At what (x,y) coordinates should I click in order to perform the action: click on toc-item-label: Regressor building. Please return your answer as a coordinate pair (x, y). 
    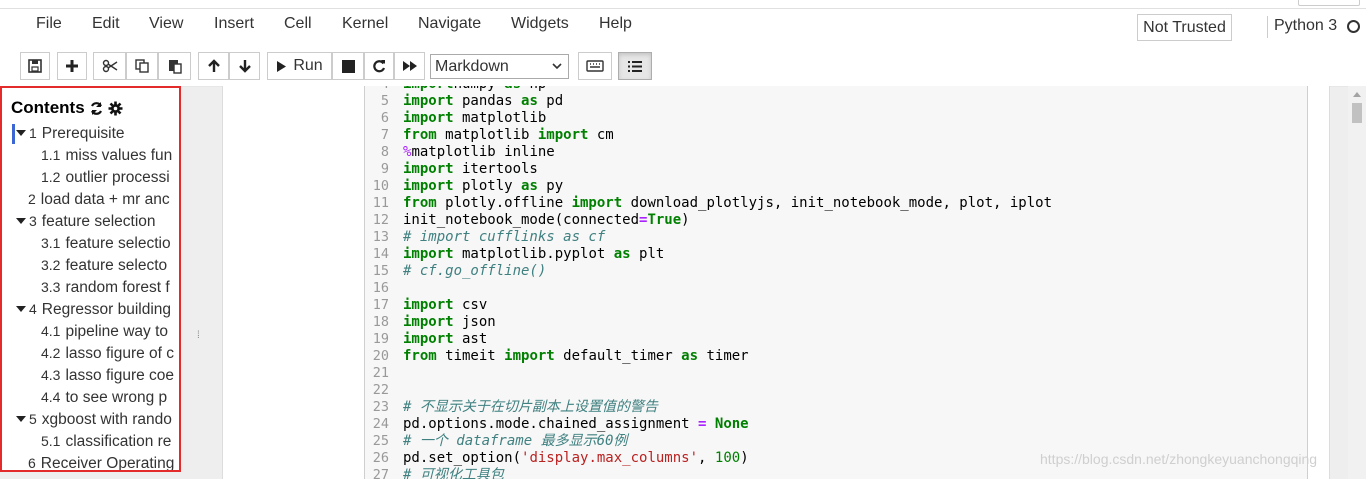
    Looking at the image, I should click on (106, 309).